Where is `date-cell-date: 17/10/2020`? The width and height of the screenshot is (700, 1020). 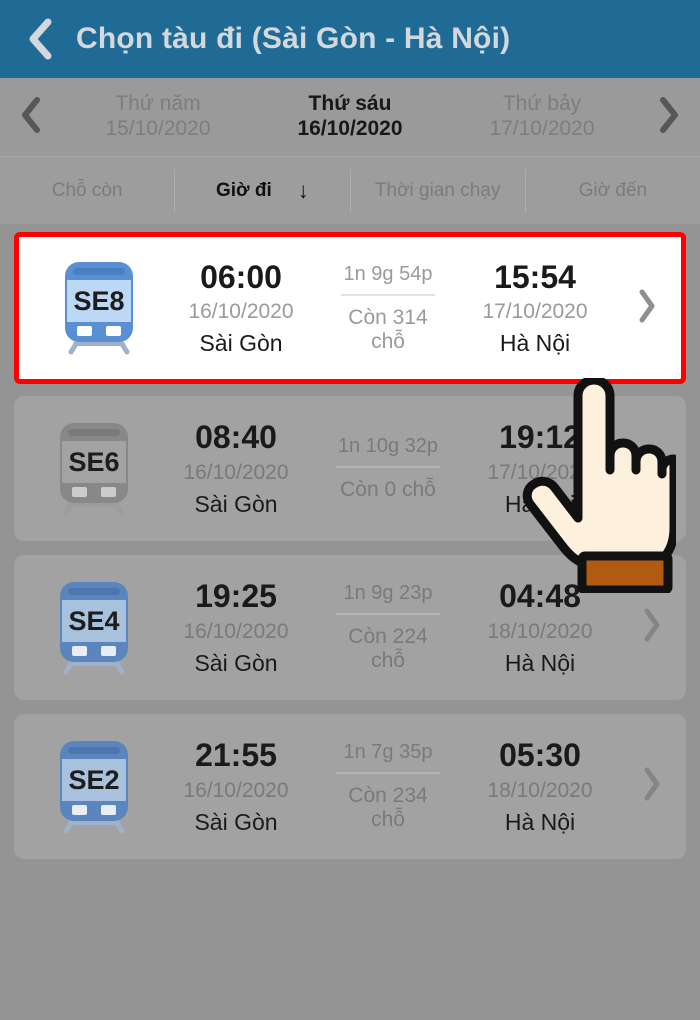 date-cell-date: 17/10/2020 is located at coordinates (542, 128).